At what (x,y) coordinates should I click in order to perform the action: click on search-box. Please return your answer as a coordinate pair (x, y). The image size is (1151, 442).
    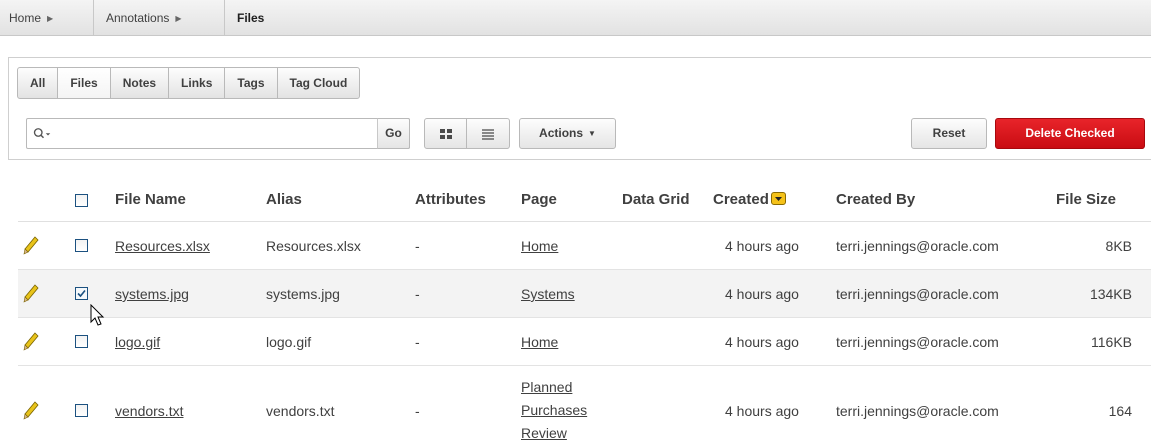
    Looking at the image, I should click on (218, 133).